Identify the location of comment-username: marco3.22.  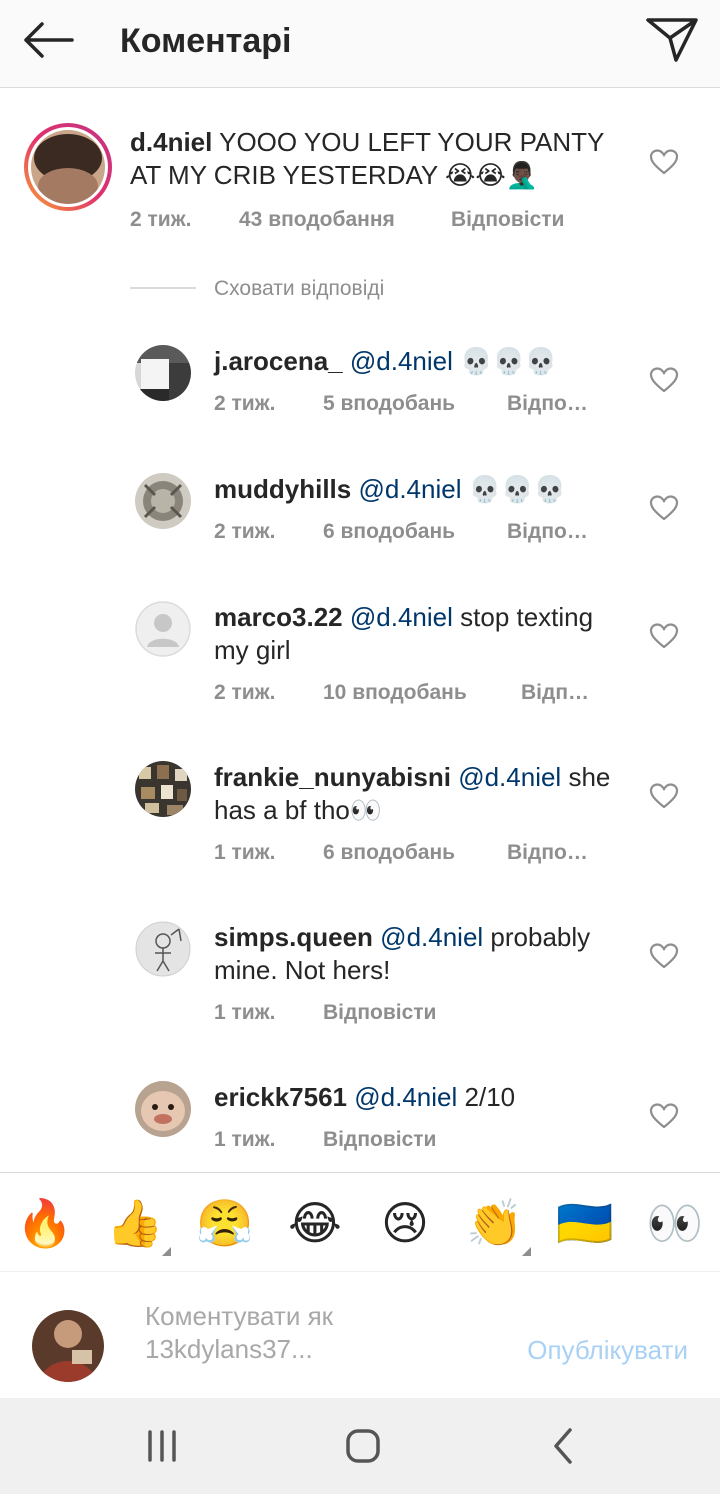
(278, 617).